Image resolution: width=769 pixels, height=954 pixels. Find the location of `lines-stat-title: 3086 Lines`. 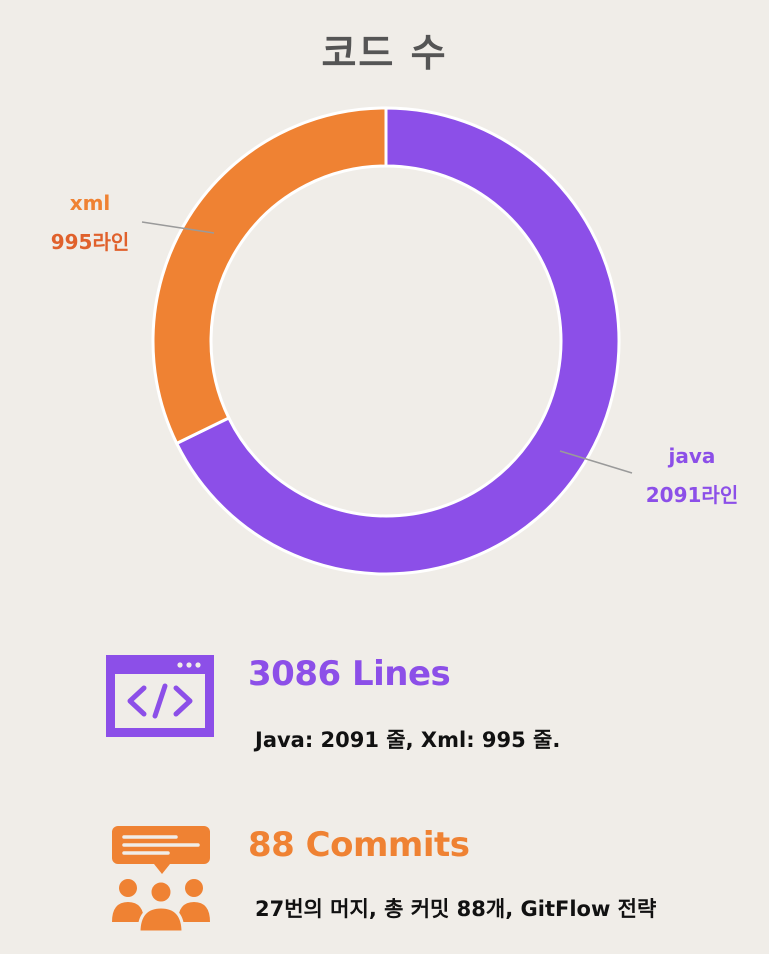

lines-stat-title: 3086 Lines is located at coordinates (349, 674).